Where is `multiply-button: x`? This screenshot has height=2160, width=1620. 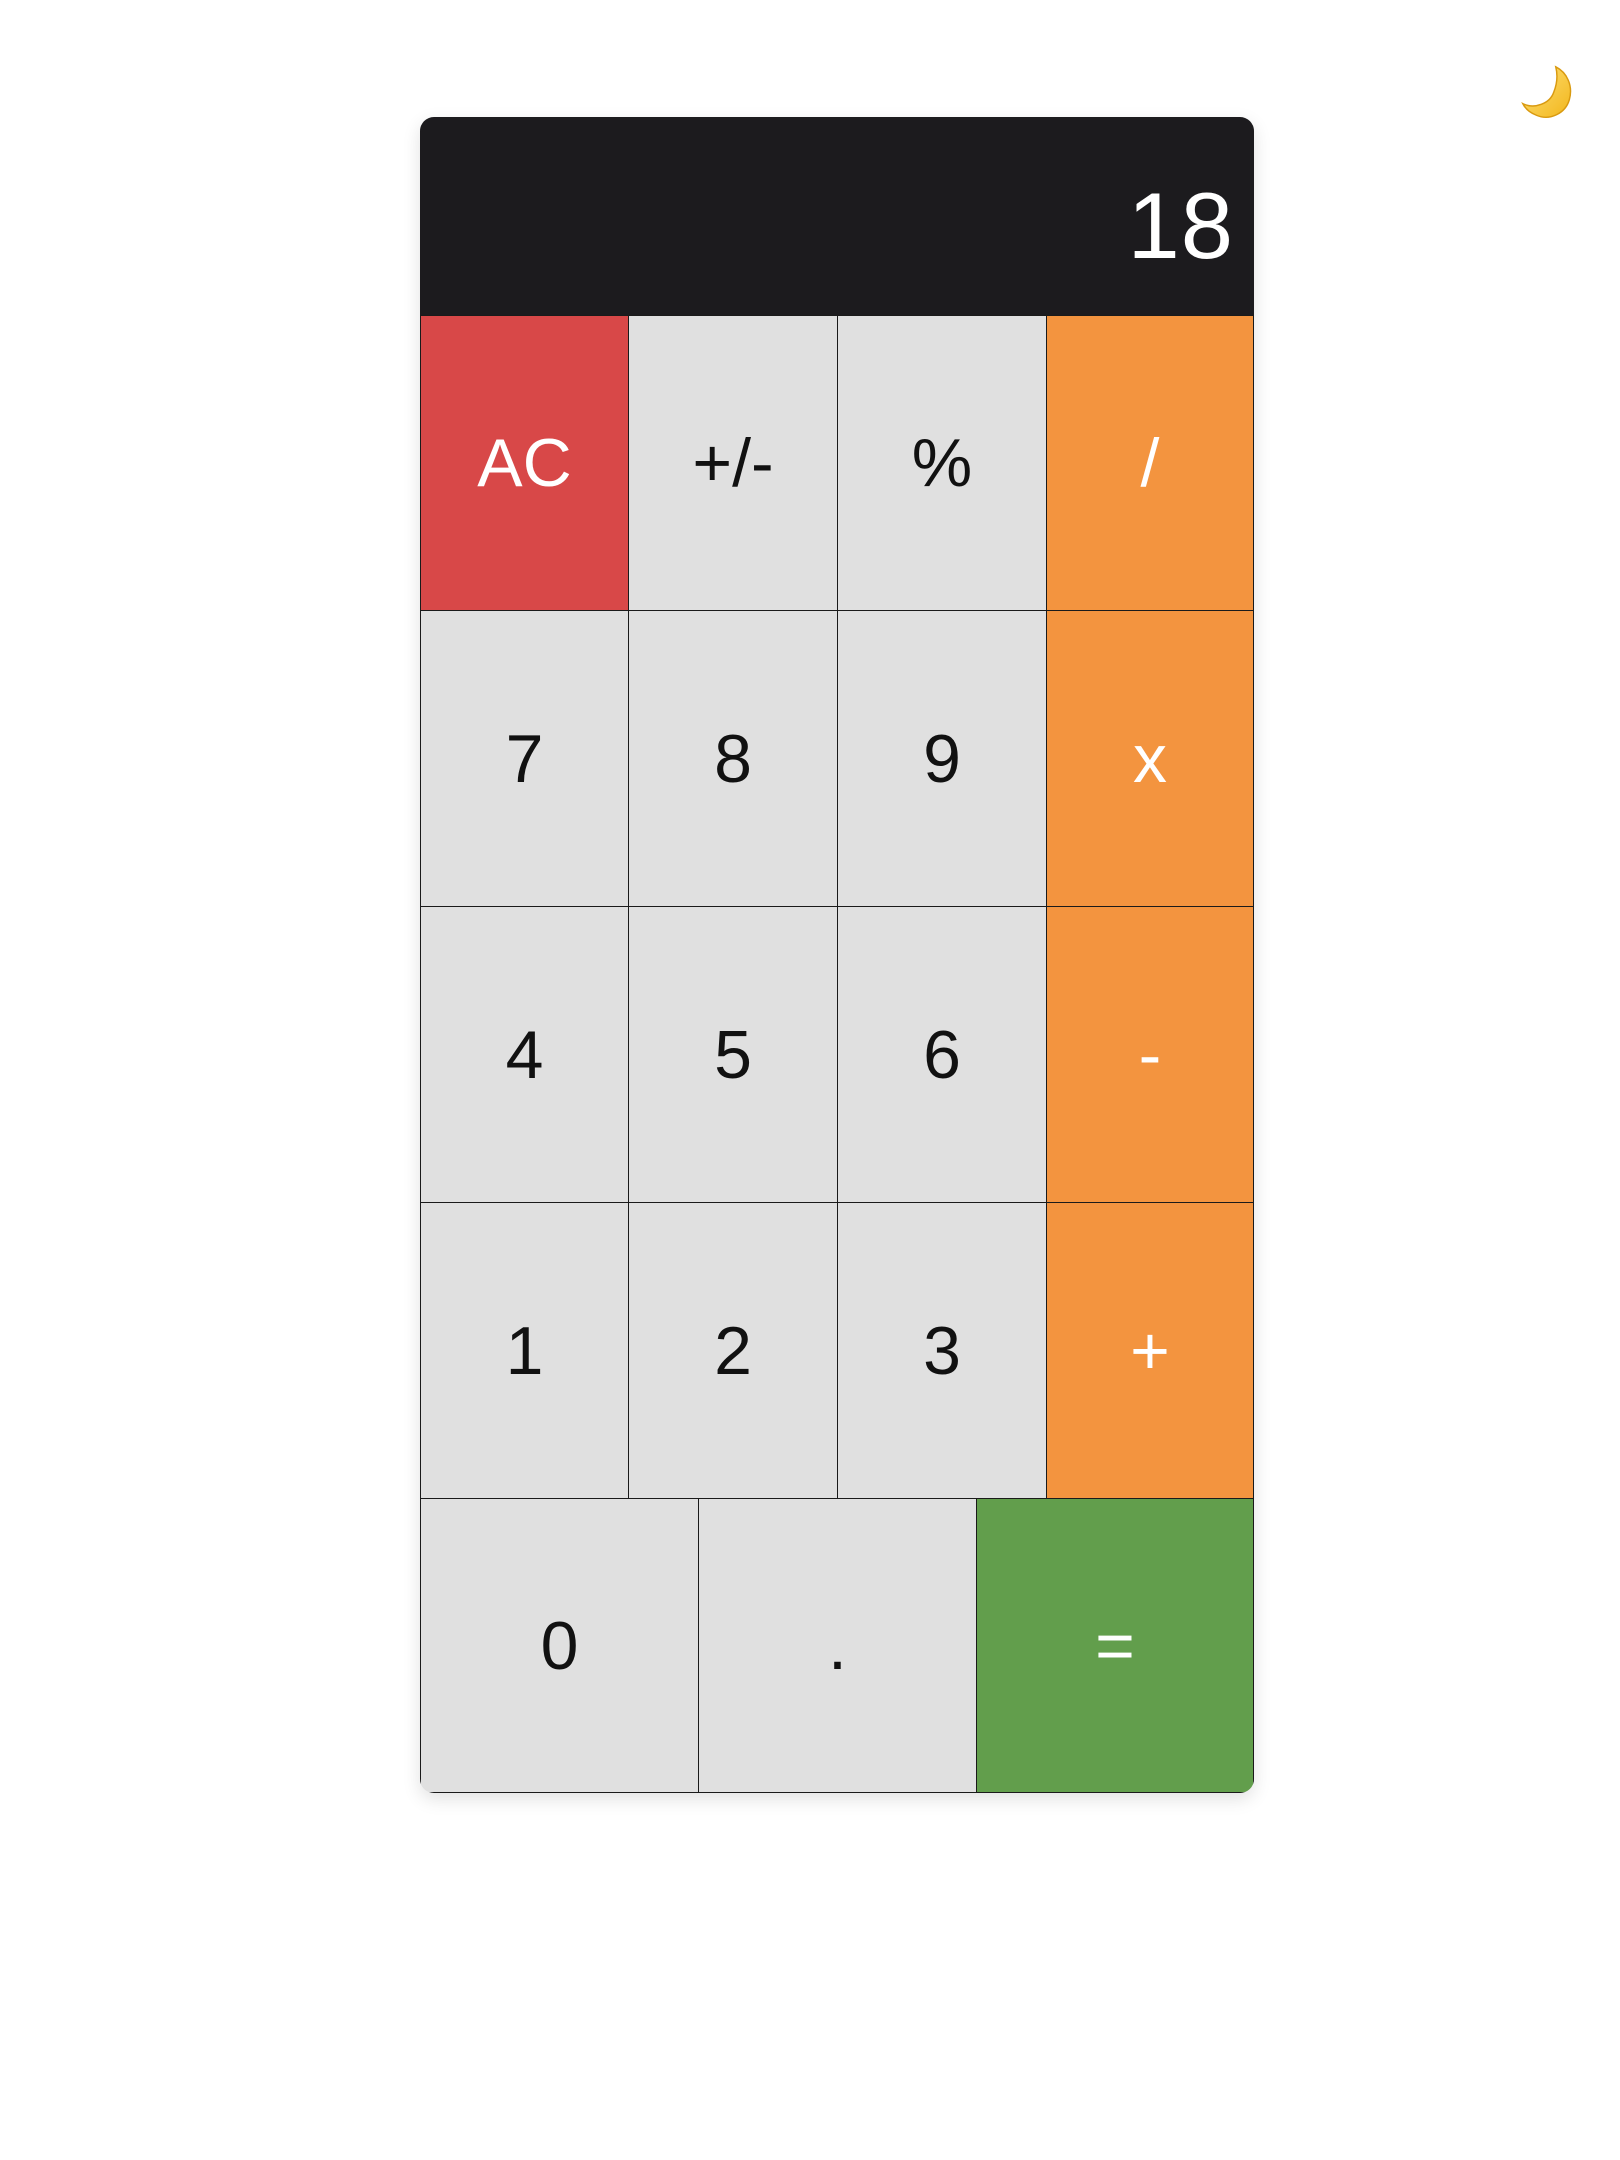 multiply-button: x is located at coordinates (1150, 758).